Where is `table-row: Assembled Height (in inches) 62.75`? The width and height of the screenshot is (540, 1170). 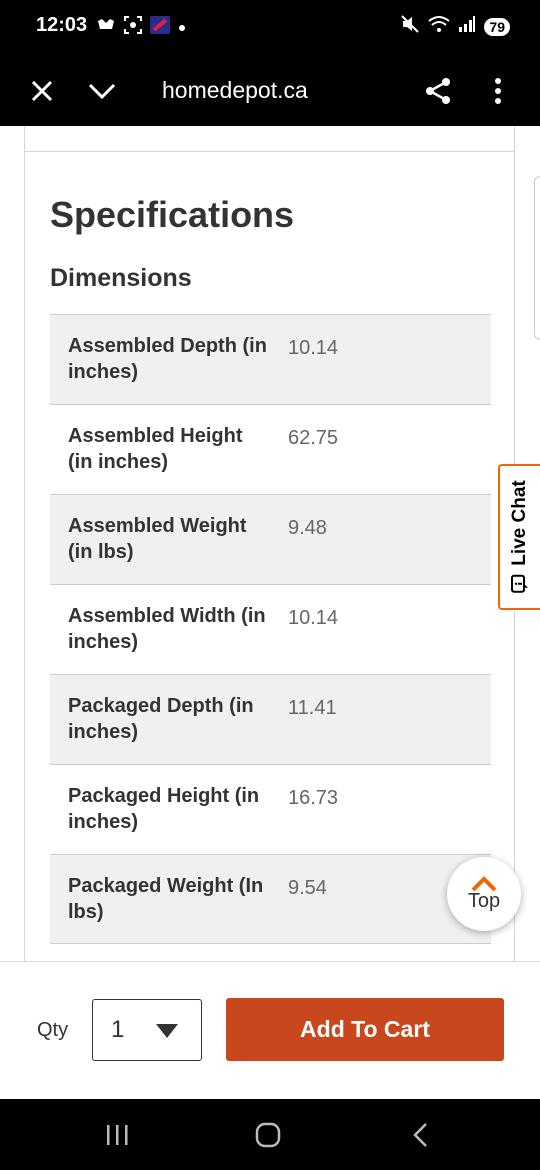
table-row: Assembled Height (in inches) 62.75 is located at coordinates (270, 449).